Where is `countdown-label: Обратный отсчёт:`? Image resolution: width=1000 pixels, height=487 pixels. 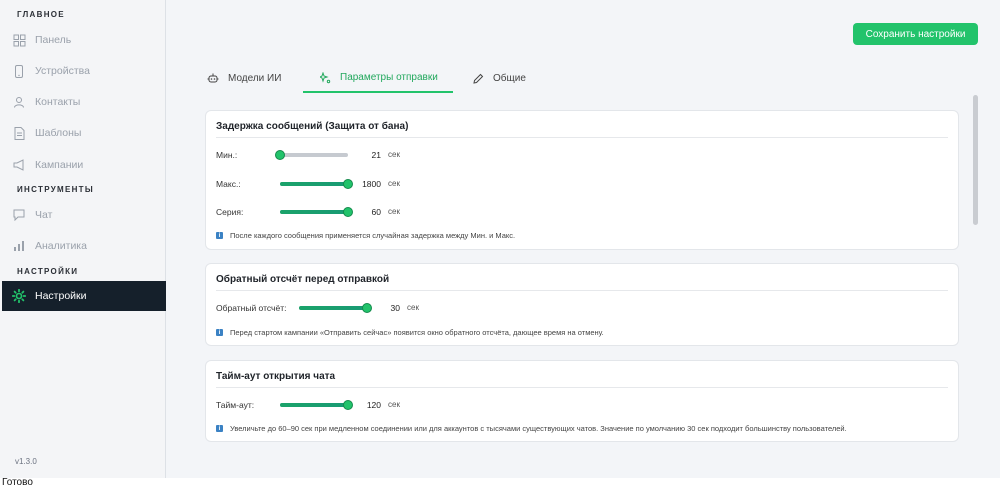
countdown-label: Обратный отсчёт: is located at coordinates (251, 308).